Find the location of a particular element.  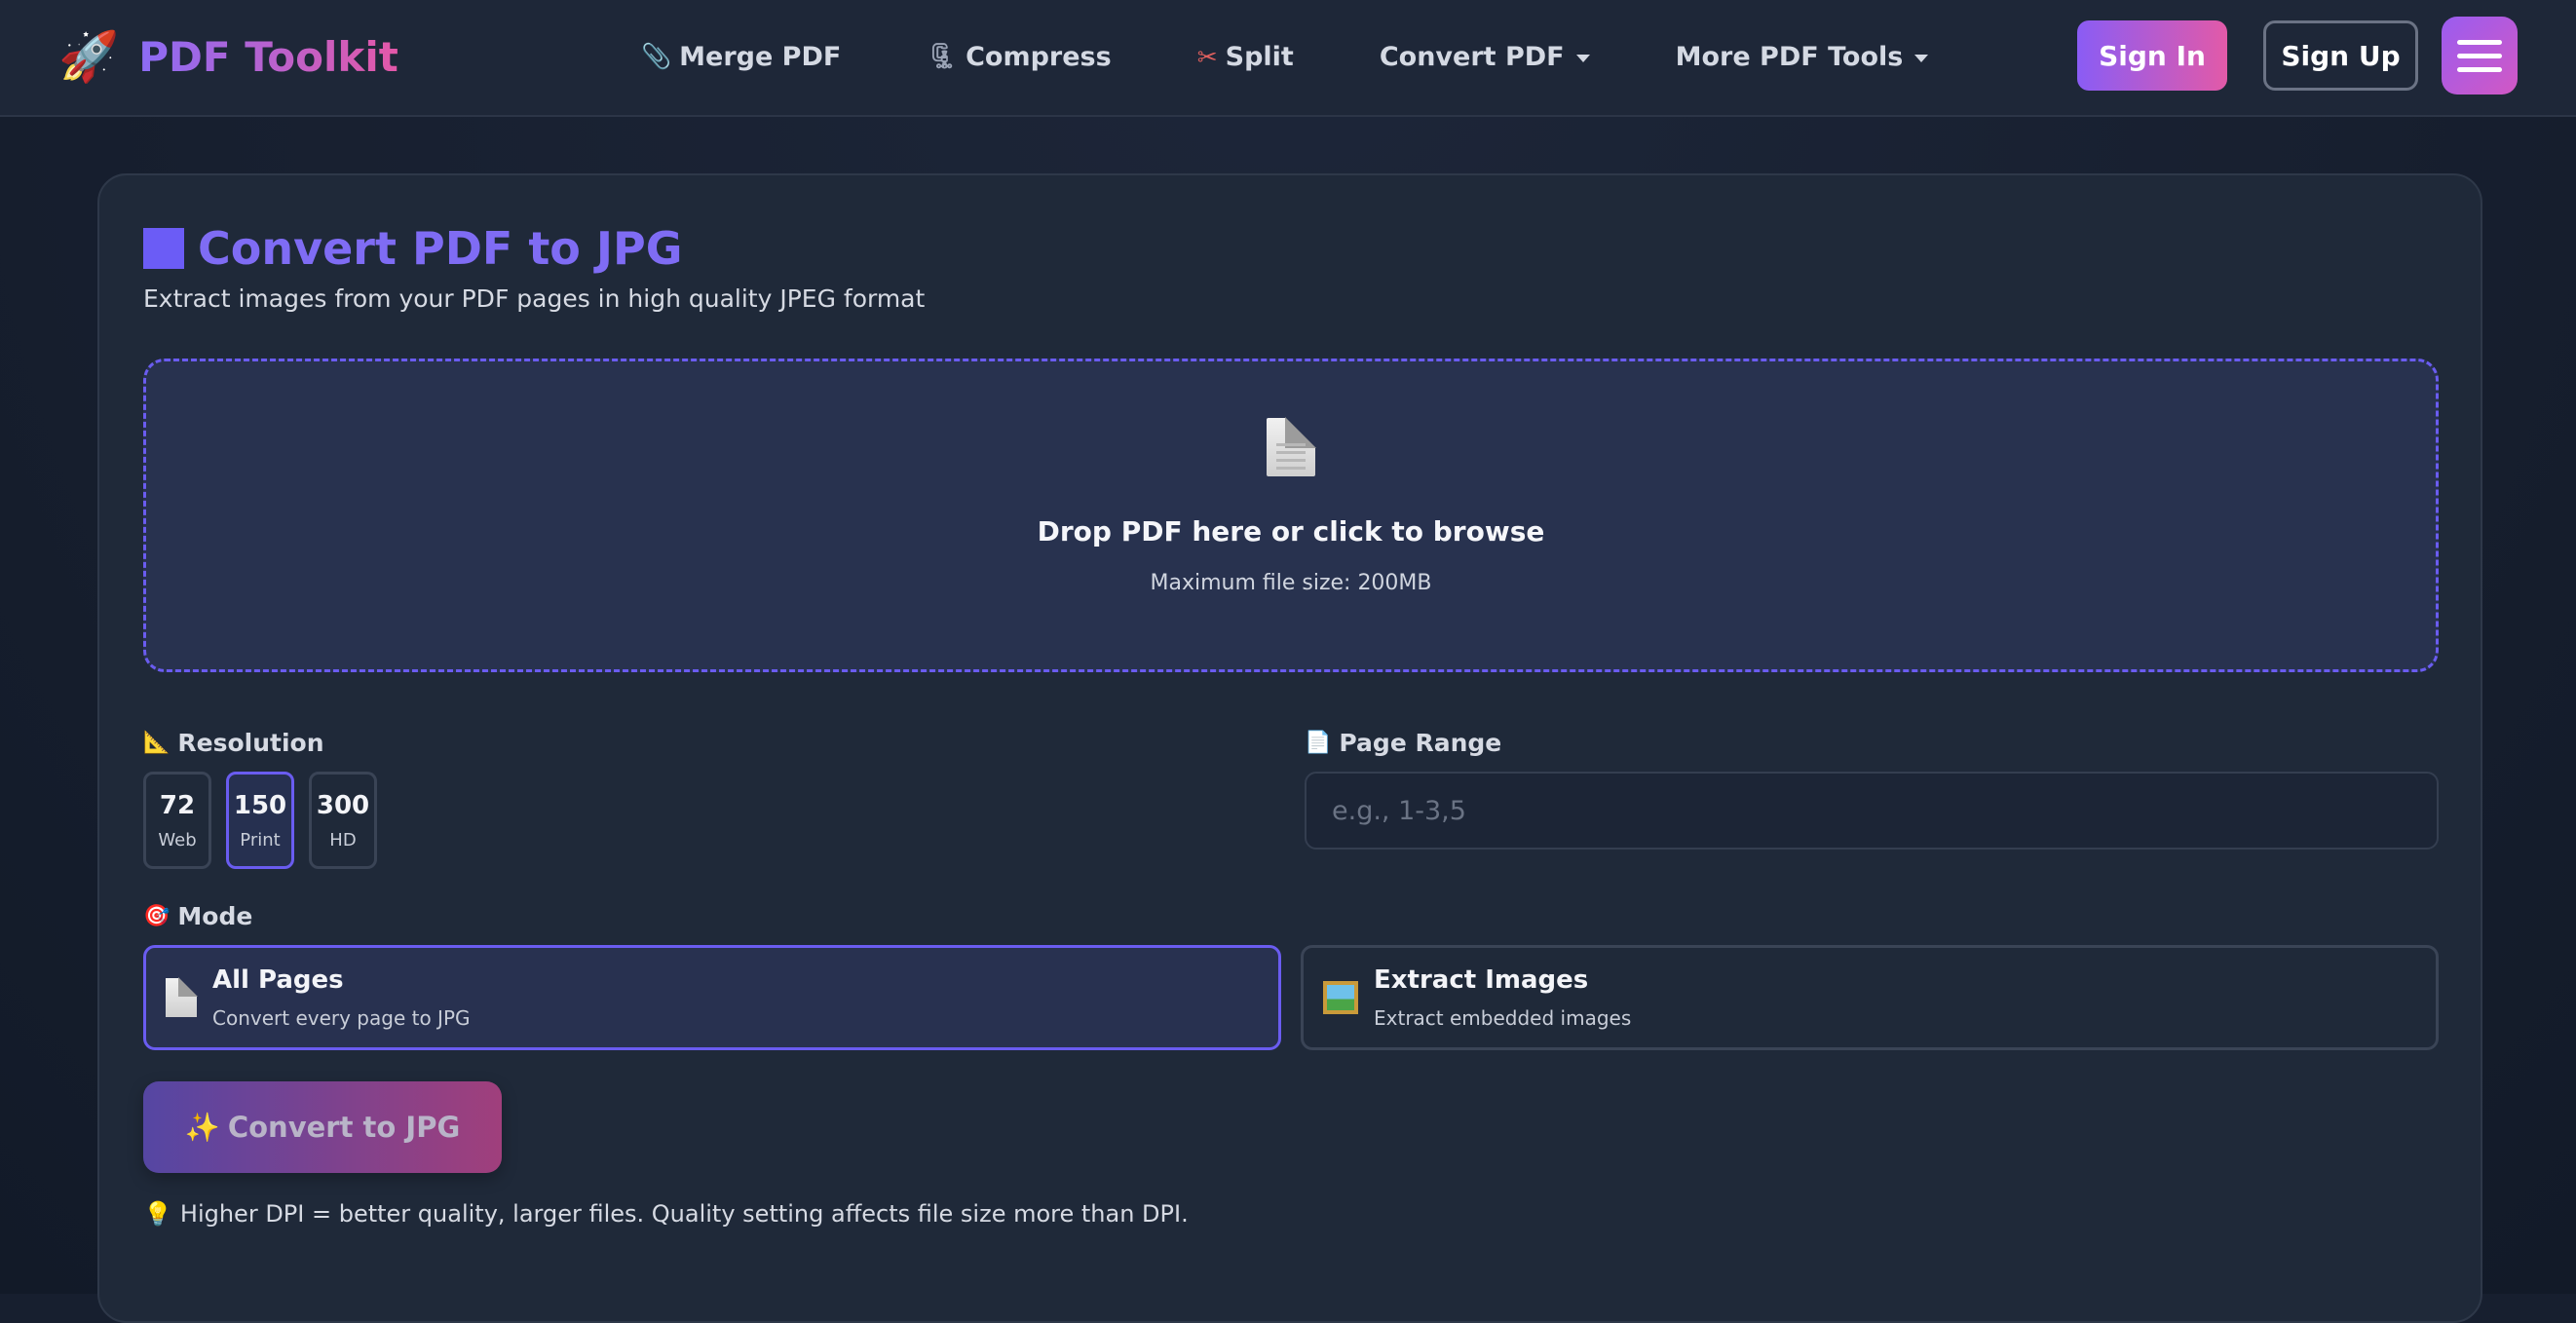

resolution-caption: Web is located at coordinates (177, 839).